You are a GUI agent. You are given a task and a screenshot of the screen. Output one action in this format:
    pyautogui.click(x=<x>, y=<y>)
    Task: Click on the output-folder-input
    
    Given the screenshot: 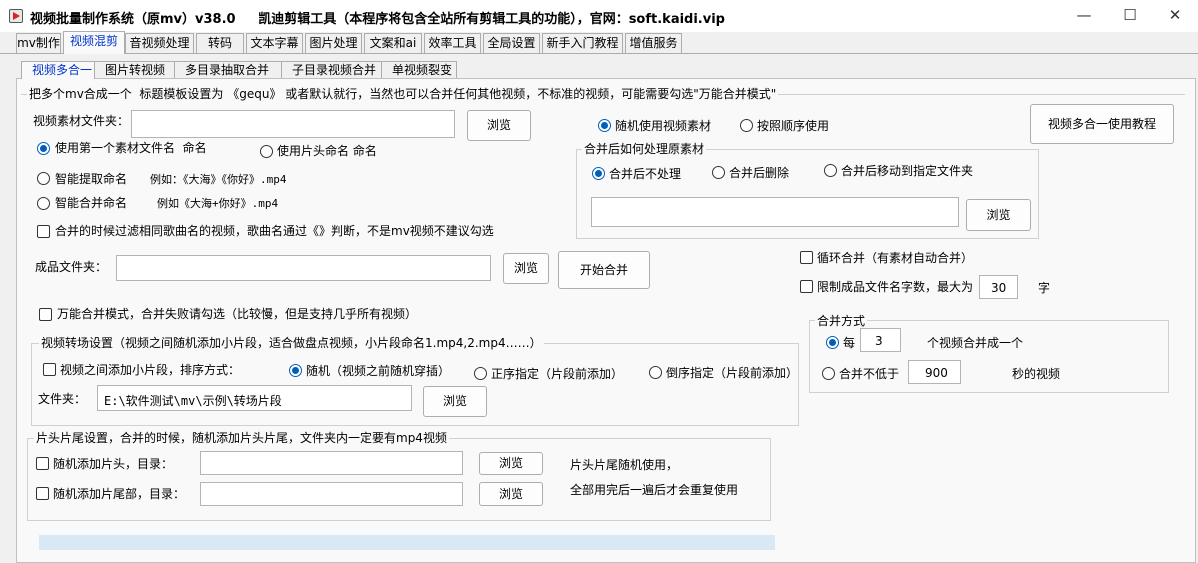 What is the action you would take?
    pyautogui.click(x=303, y=268)
    